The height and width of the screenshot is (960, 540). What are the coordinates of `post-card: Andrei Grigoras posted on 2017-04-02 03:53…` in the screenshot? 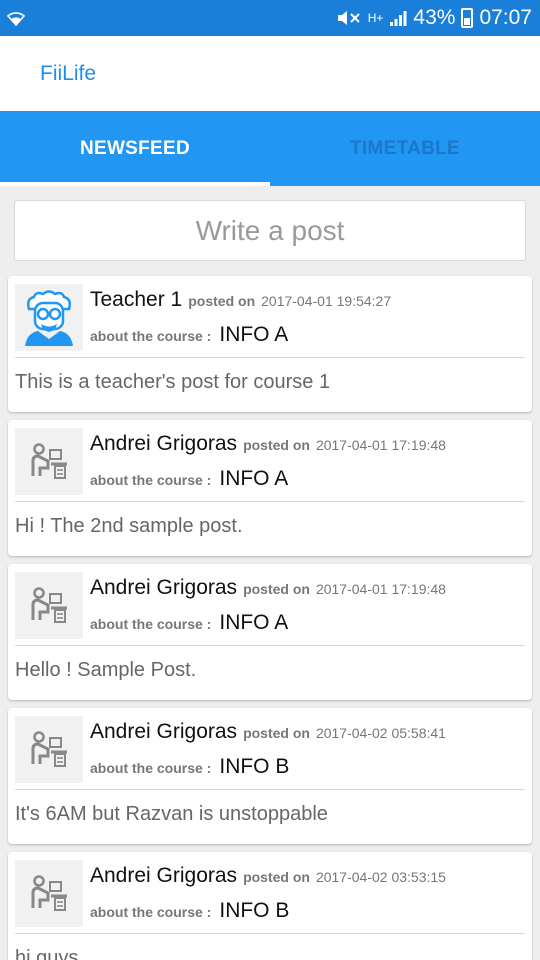 It's located at (270, 906).